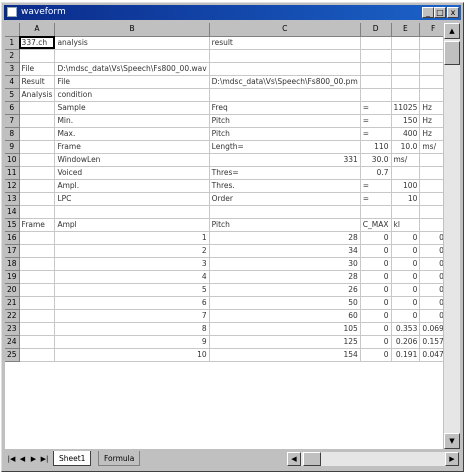  I want to click on cell-e7: 150, so click(406, 121).